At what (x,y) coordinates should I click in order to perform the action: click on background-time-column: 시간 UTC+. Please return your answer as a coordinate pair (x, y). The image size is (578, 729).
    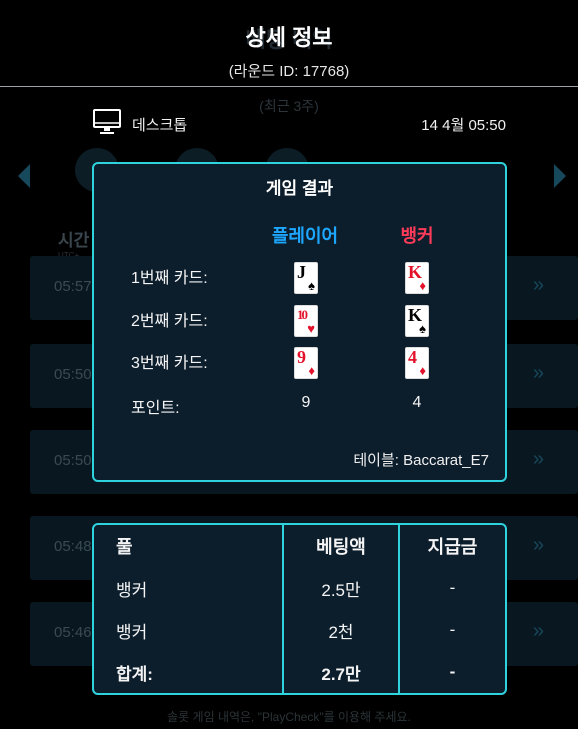
    Looking at the image, I should click on (73, 243).